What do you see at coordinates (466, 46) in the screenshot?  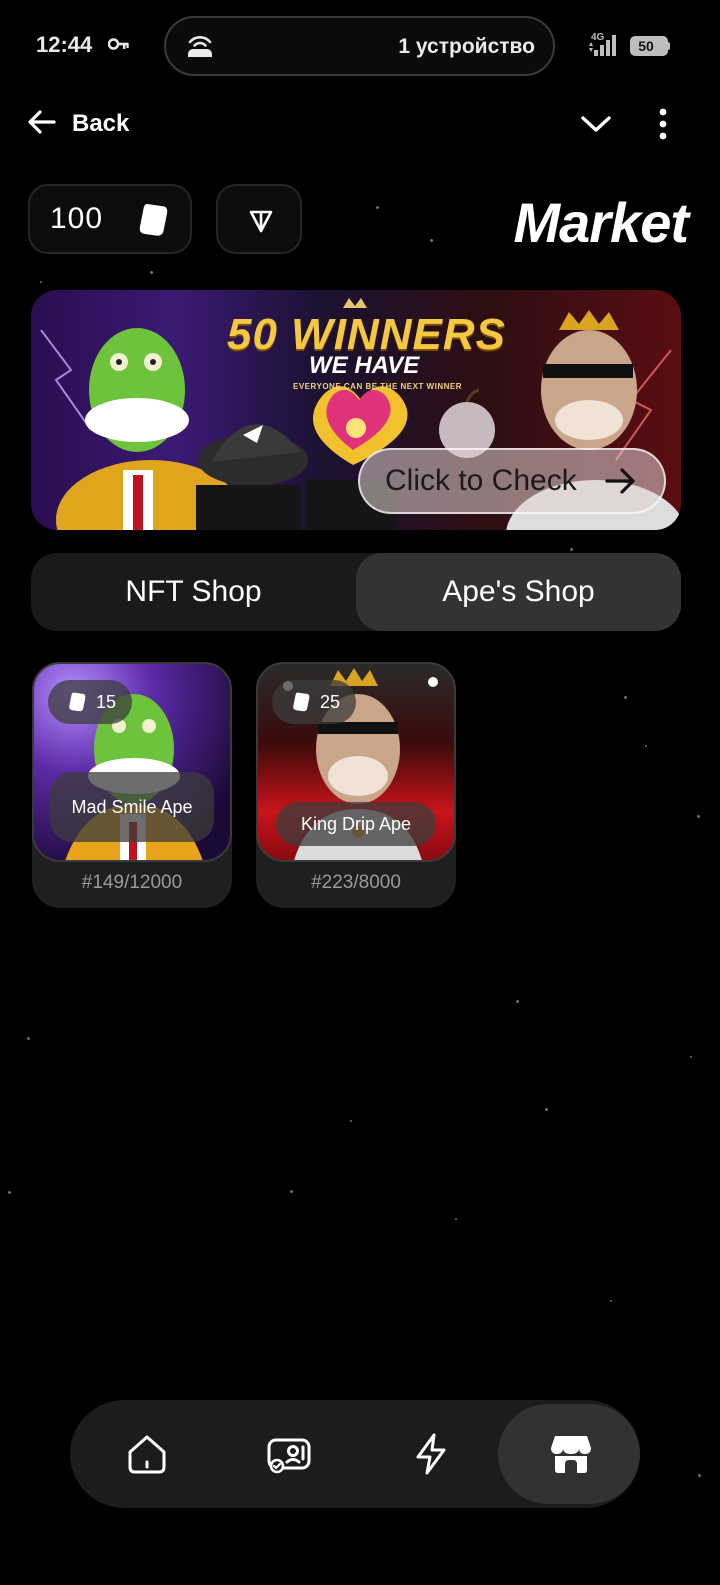 I see `hotspot-text: 1 устройство` at bounding box center [466, 46].